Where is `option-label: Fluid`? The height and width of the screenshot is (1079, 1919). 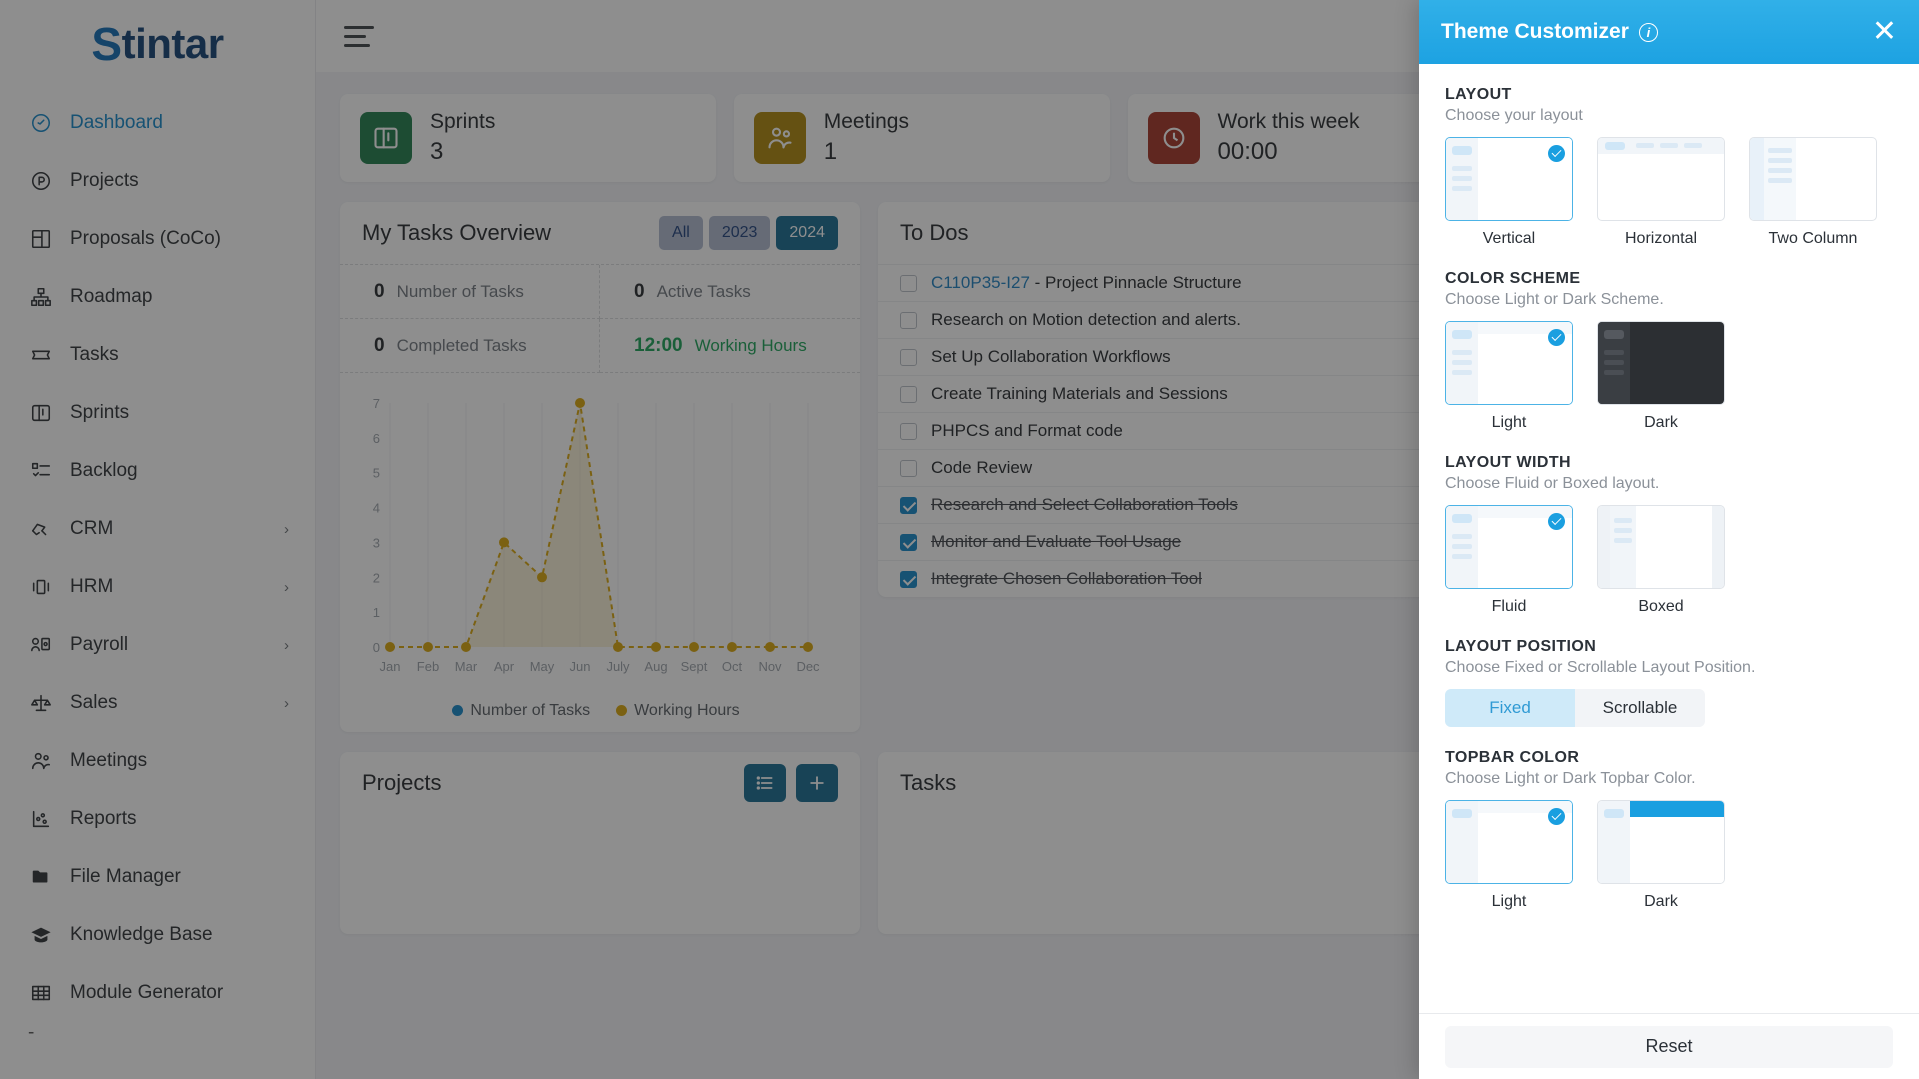
option-label: Fluid is located at coordinates (1509, 606).